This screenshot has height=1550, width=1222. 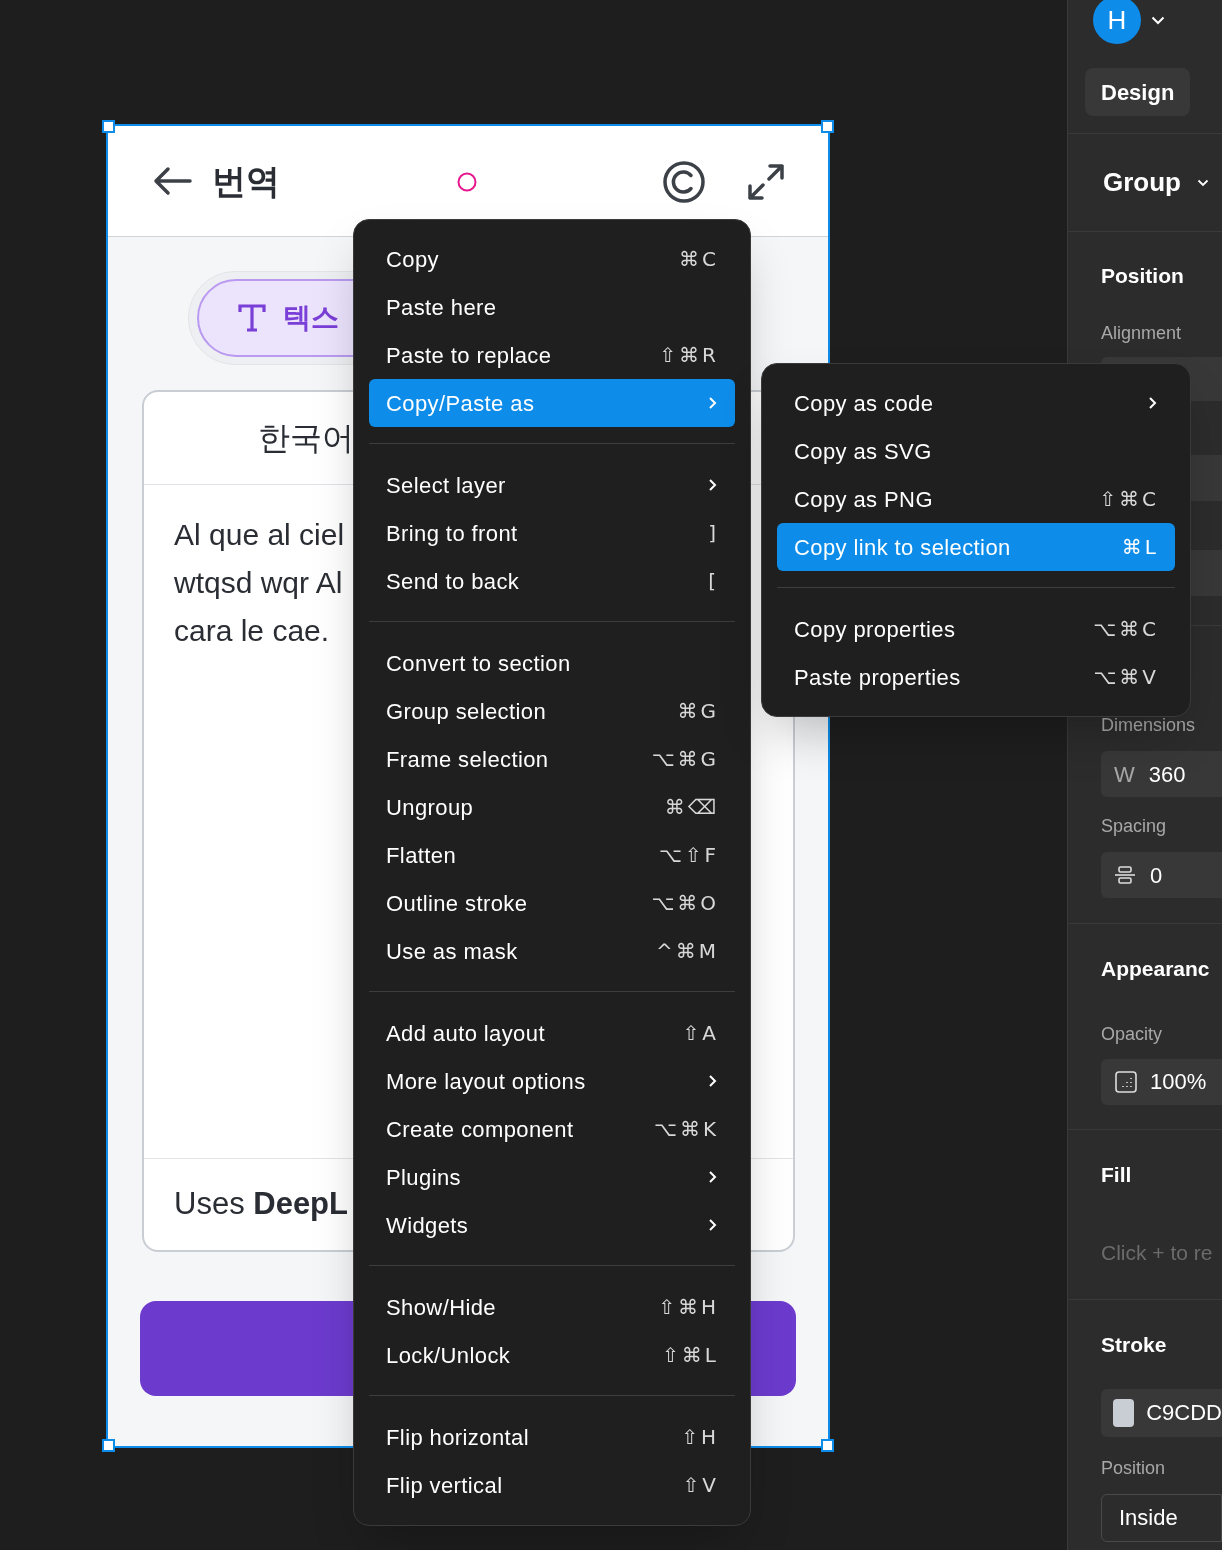 I want to click on copyright-icon, so click(x=684, y=182).